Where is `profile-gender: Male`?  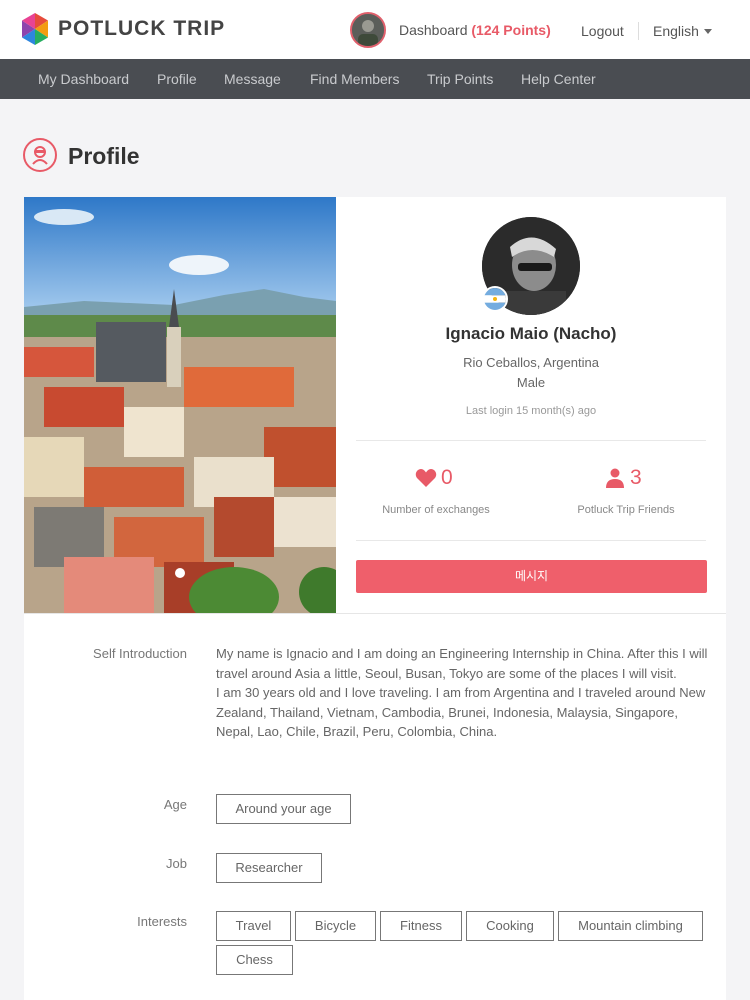 profile-gender: Male is located at coordinates (531, 382).